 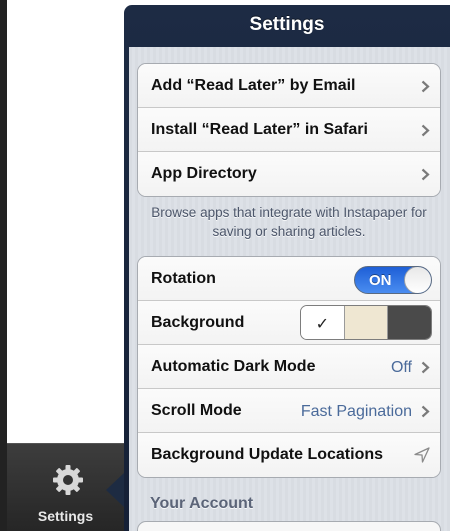 What do you see at coordinates (289, 279) in the screenshot?
I see `row-rotation: Rotation ON` at bounding box center [289, 279].